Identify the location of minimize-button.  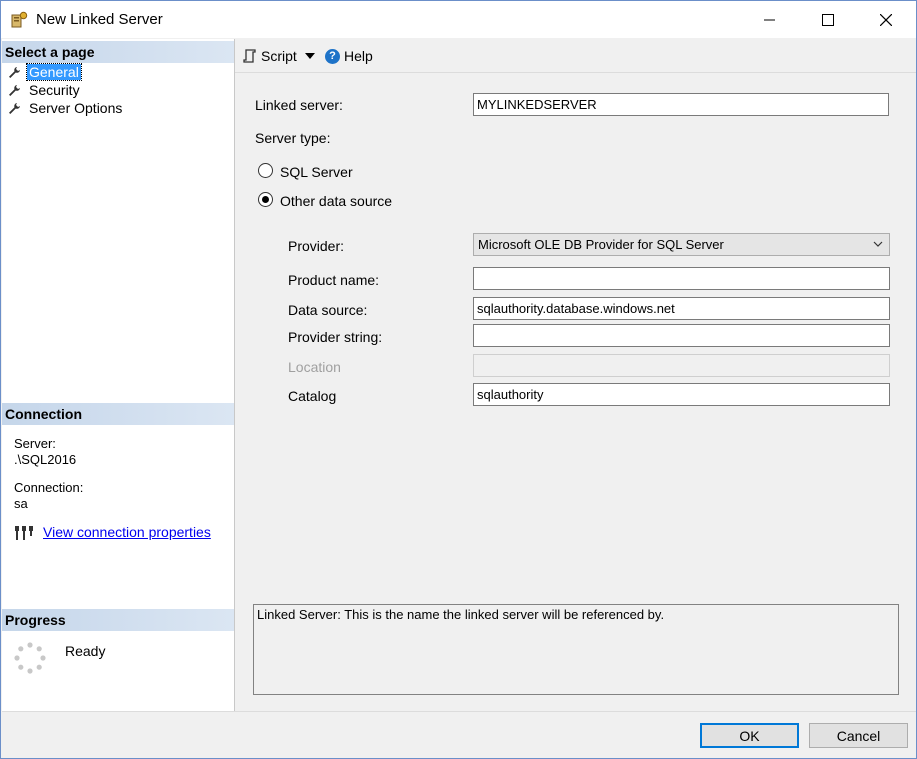
(770, 19).